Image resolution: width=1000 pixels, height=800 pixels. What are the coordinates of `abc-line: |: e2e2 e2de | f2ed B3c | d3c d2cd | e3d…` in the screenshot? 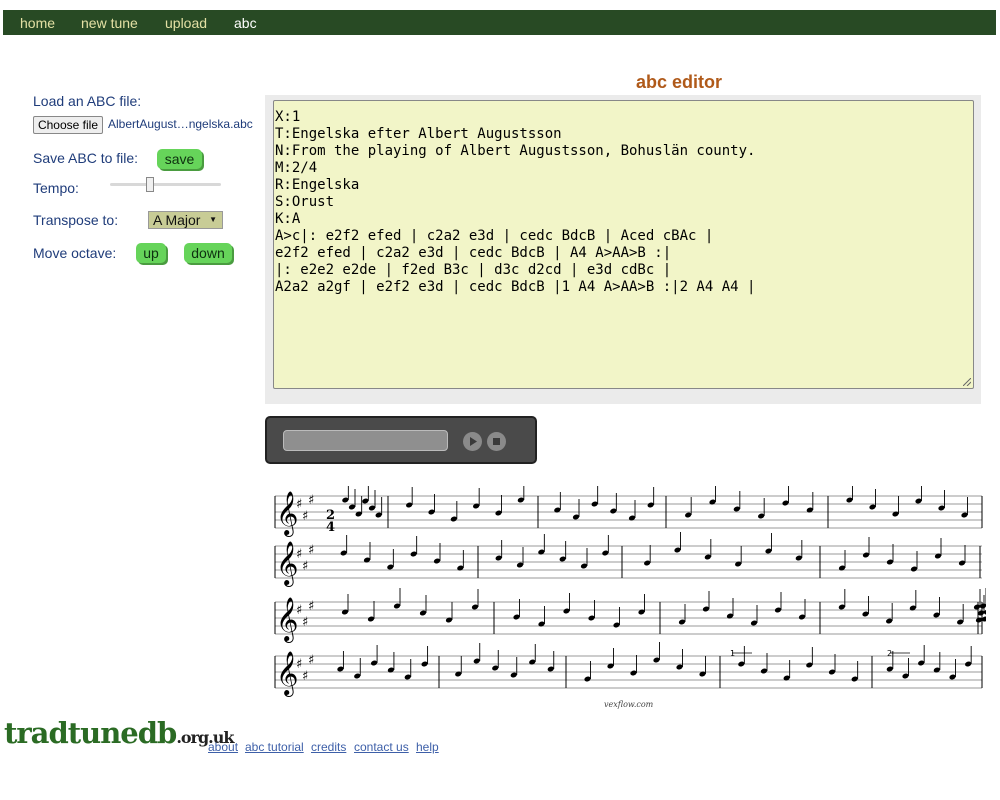 It's located at (473, 270).